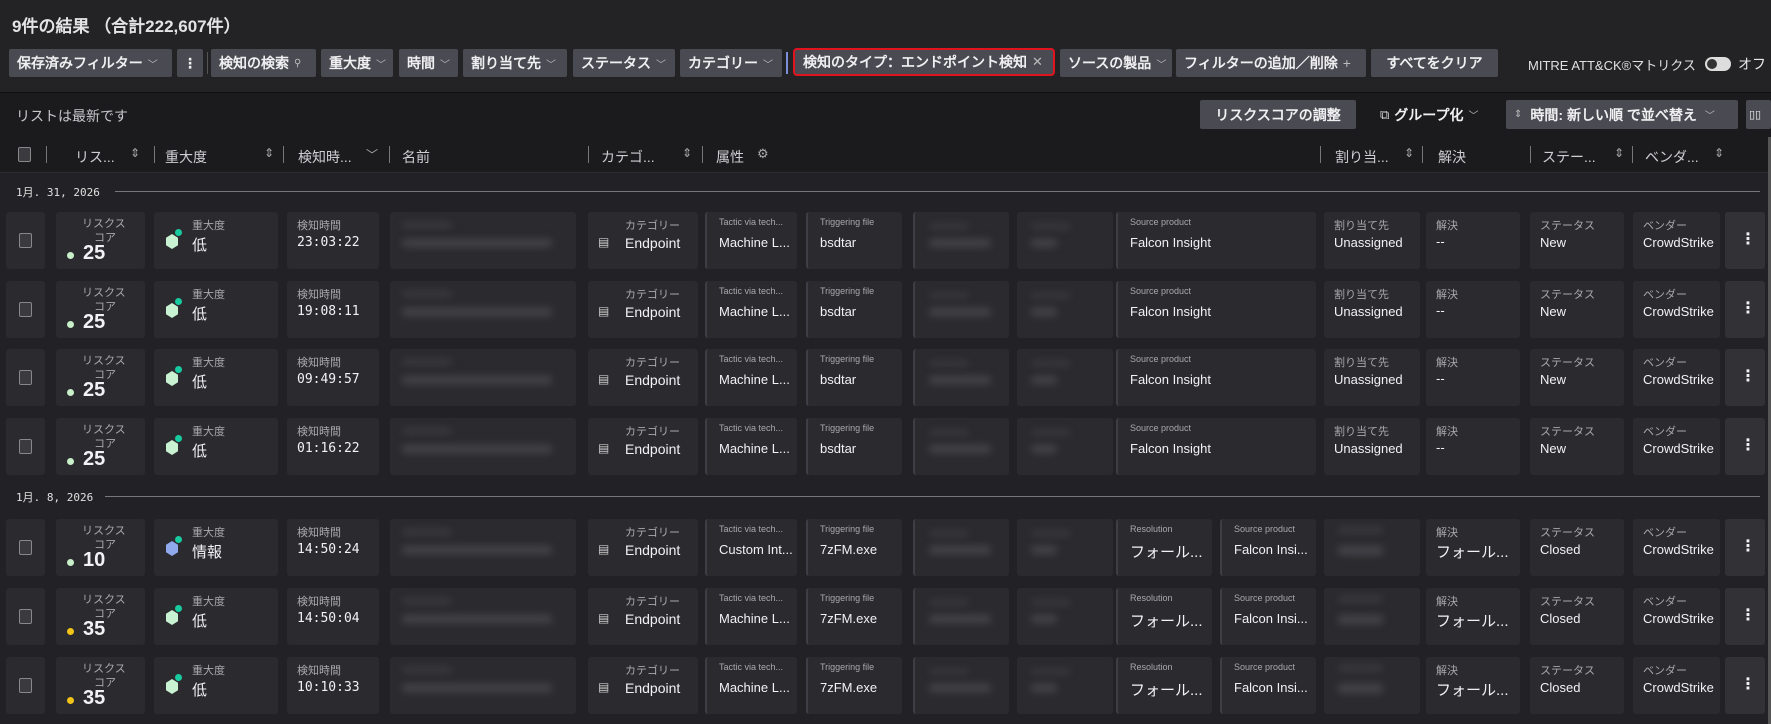  What do you see at coordinates (186, 157) in the screenshot?
I see `column-severity: 重大度` at bounding box center [186, 157].